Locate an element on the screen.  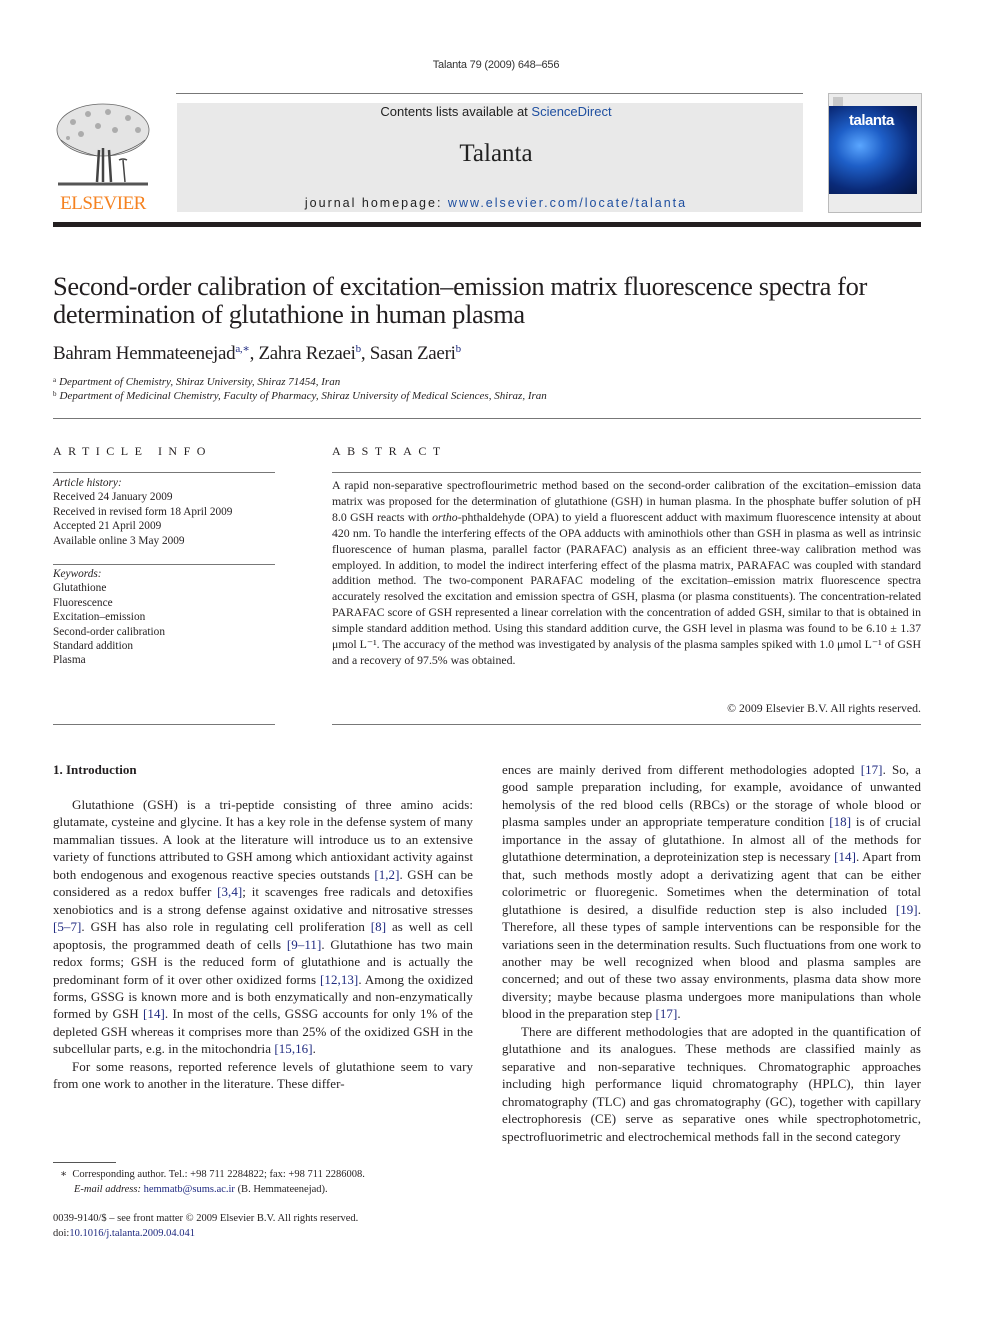
doi-link: 10.1016/j.talanta.2009.04.041 is located at coordinates (132, 1233).